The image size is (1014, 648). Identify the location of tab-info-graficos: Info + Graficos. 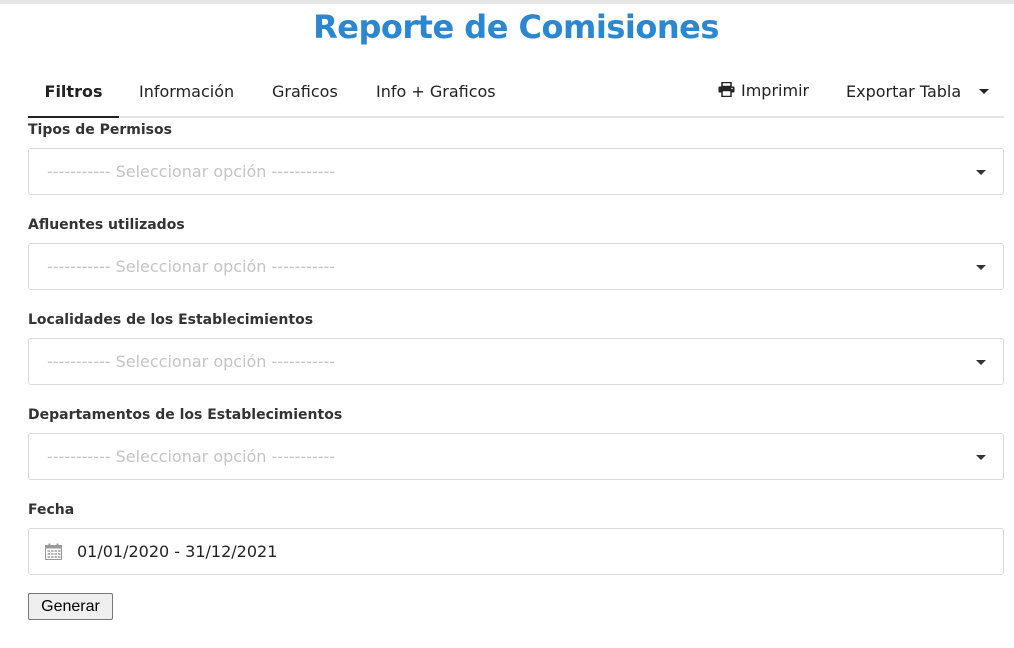
(436, 93).